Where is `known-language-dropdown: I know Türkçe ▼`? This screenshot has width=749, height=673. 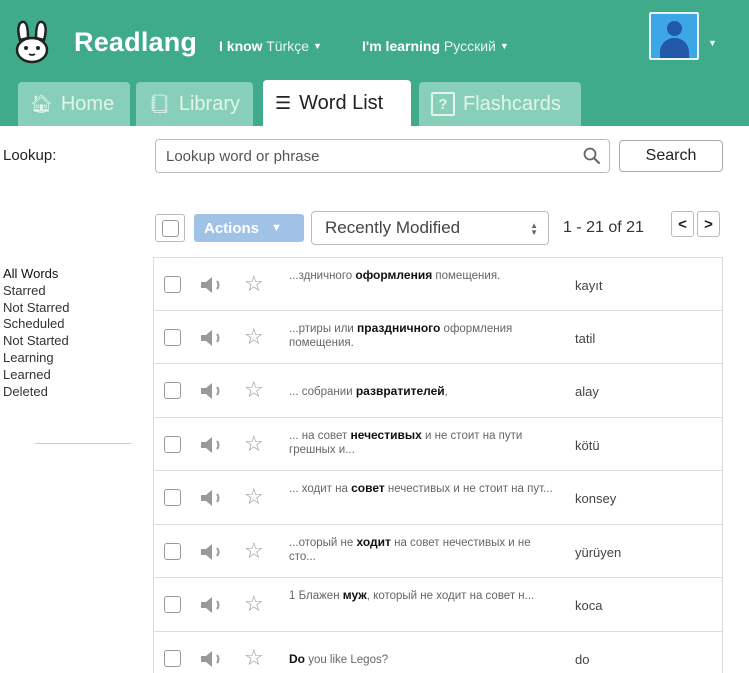
known-language-dropdown: I know Türkçe ▼ is located at coordinates (270, 46).